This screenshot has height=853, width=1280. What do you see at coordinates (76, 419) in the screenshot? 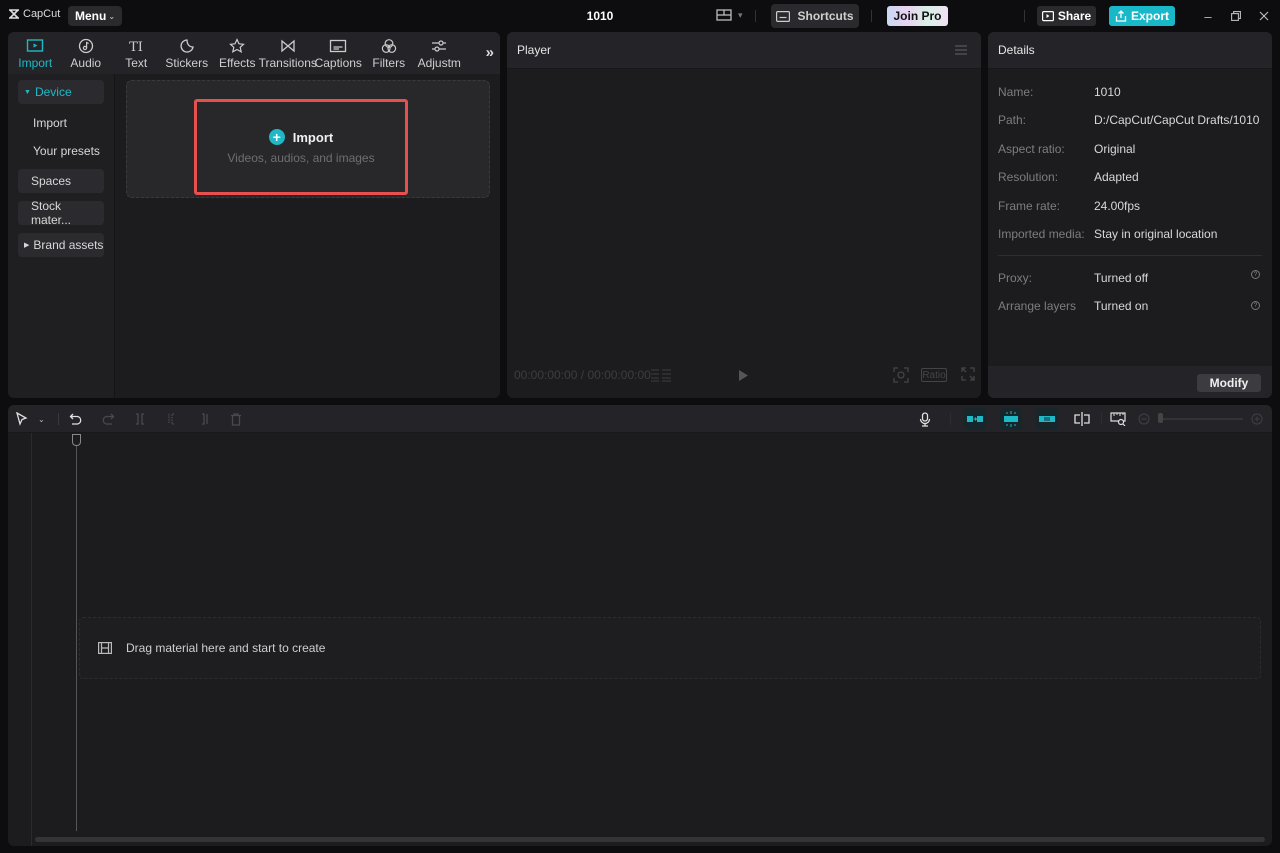
I see `undo-button` at bounding box center [76, 419].